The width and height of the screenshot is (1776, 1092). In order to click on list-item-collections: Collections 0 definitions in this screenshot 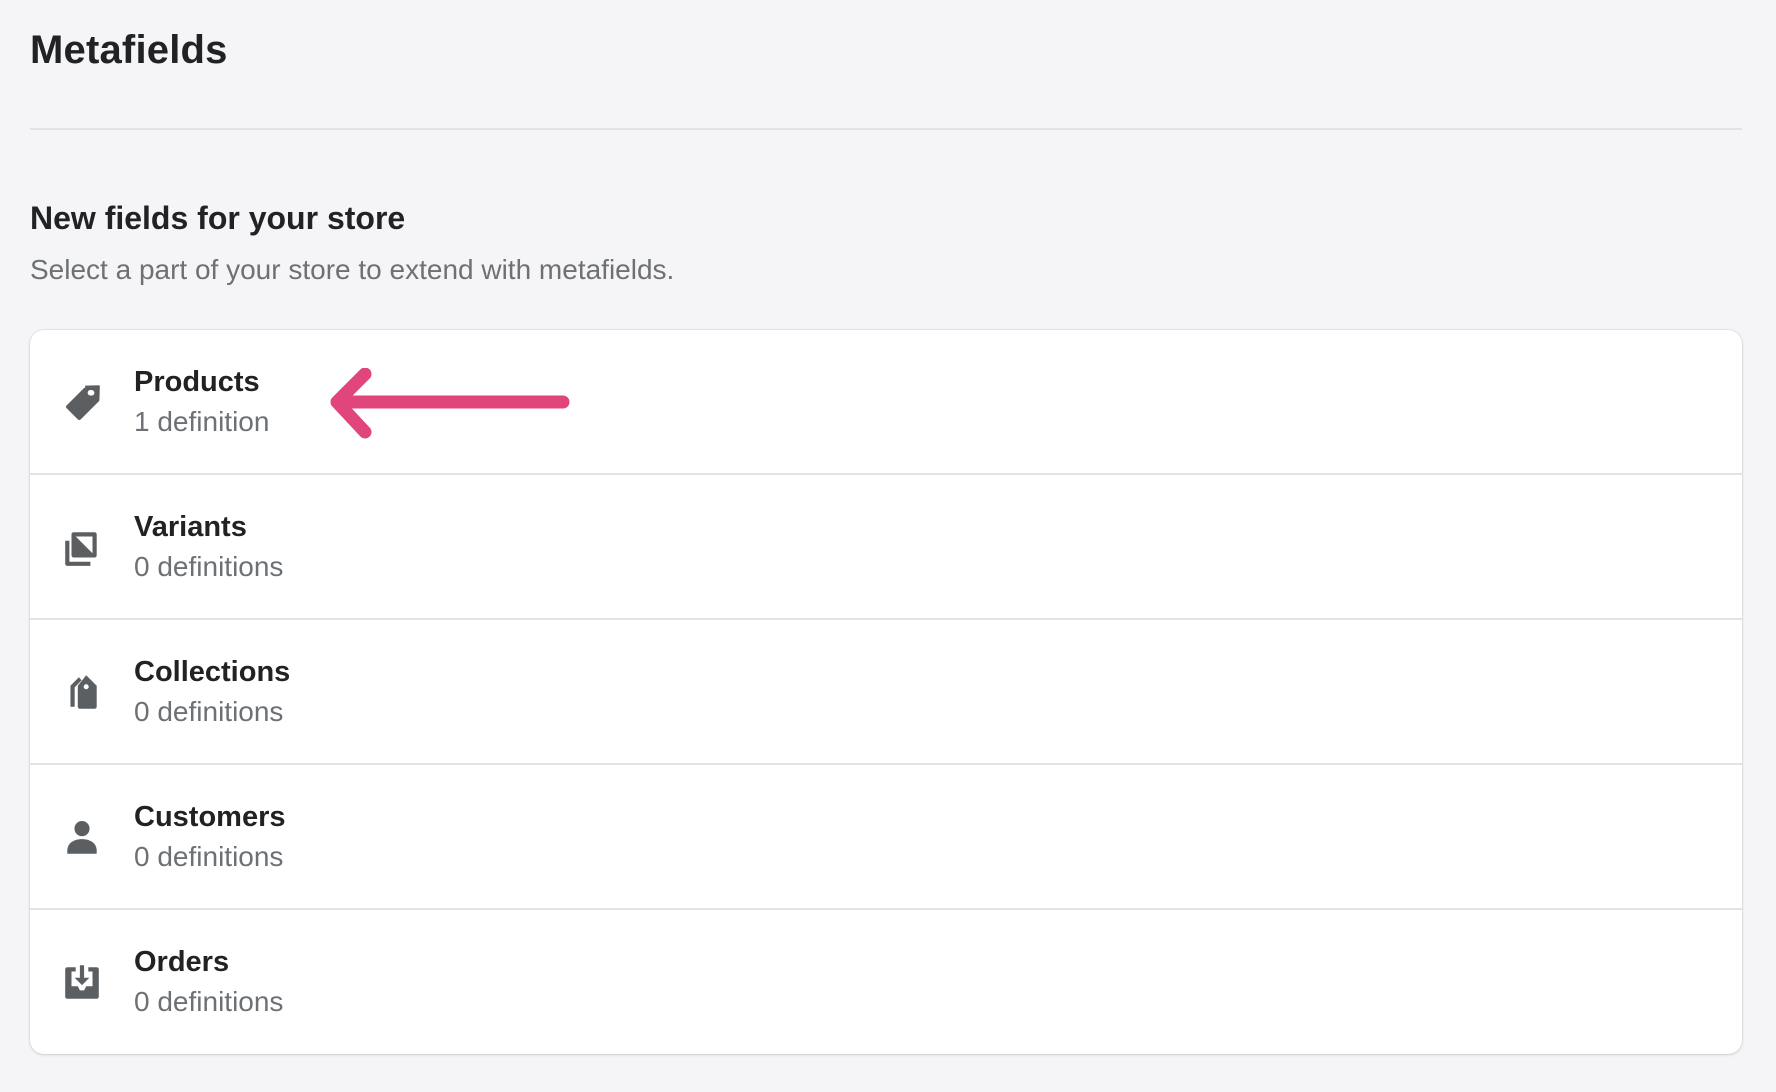, I will do `click(886, 692)`.